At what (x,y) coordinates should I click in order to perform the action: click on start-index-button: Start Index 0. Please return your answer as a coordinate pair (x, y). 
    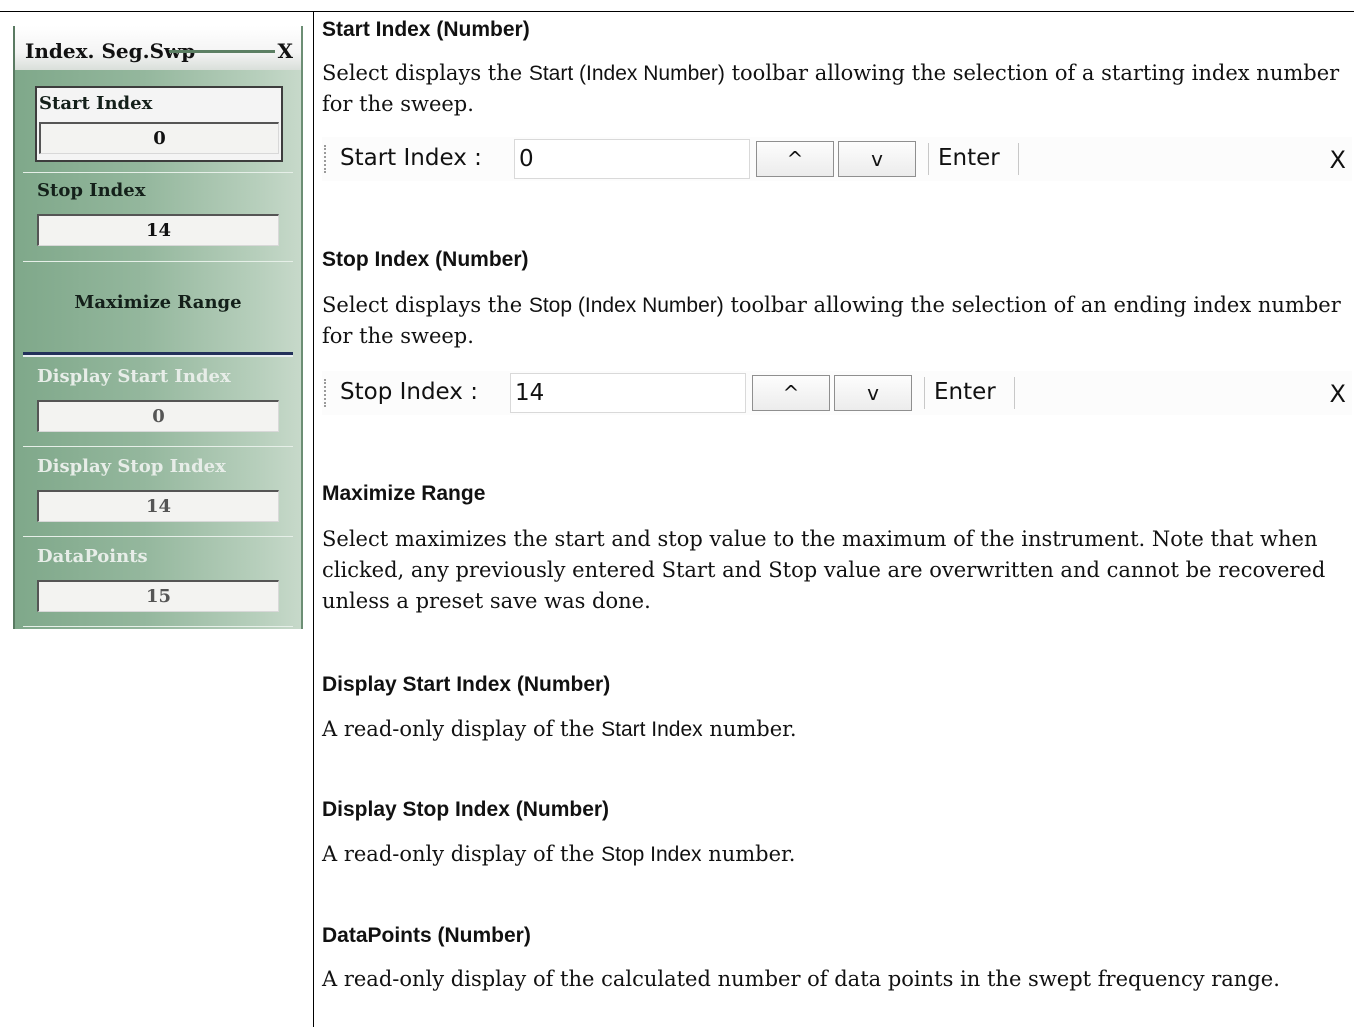
    Looking at the image, I should click on (159, 124).